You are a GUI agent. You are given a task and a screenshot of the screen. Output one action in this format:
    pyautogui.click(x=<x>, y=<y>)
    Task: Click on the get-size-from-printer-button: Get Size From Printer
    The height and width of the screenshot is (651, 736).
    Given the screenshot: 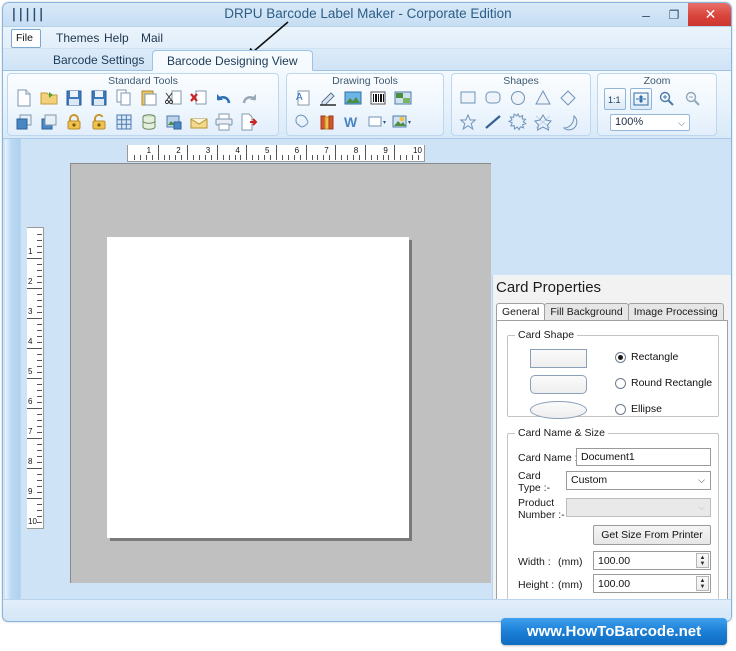 What is the action you would take?
    pyautogui.click(x=652, y=535)
    